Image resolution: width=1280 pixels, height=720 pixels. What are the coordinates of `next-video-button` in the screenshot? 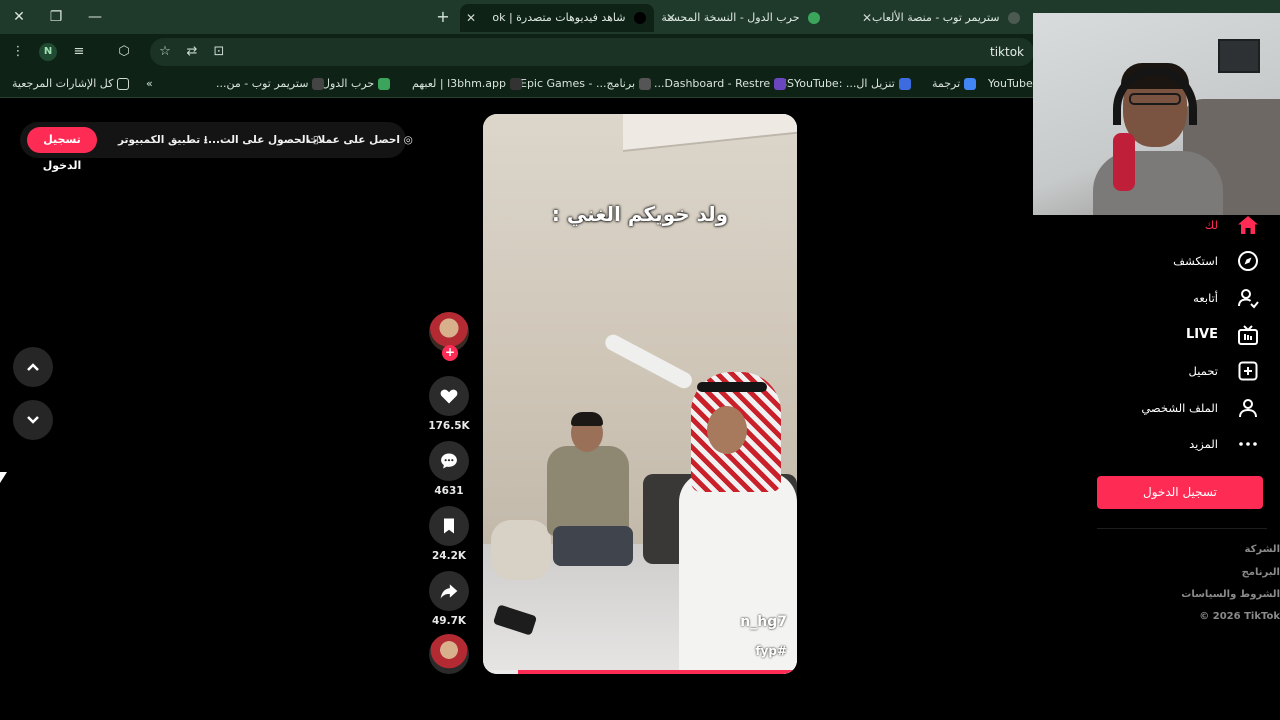 It's located at (33, 420).